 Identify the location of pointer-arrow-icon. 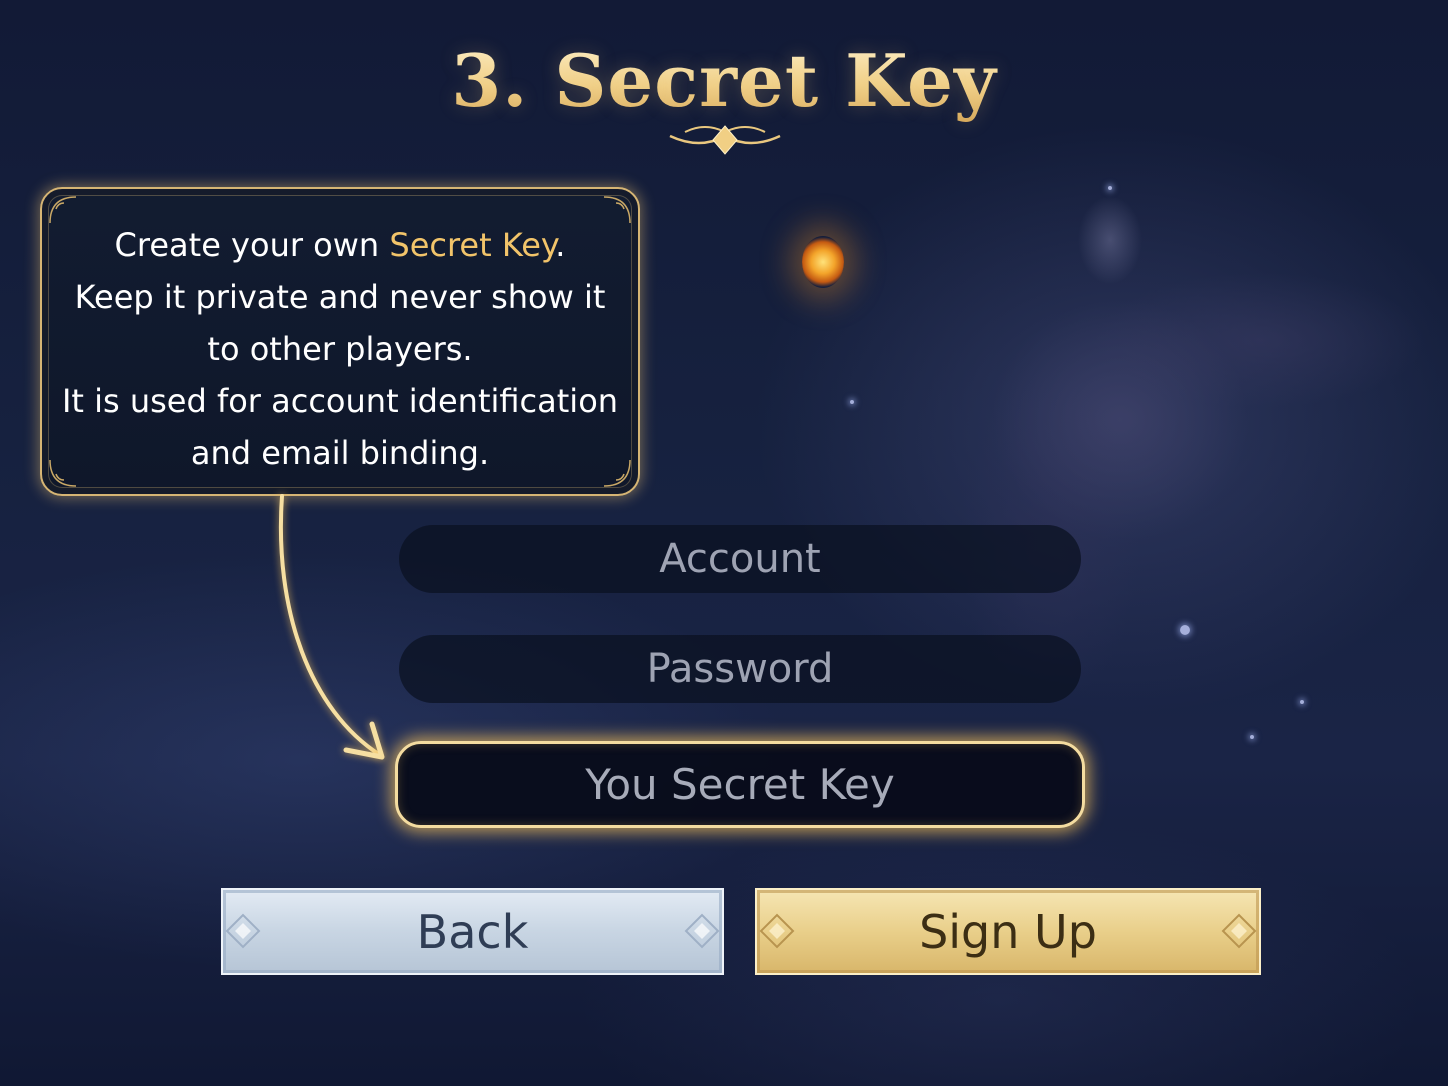
(331, 627).